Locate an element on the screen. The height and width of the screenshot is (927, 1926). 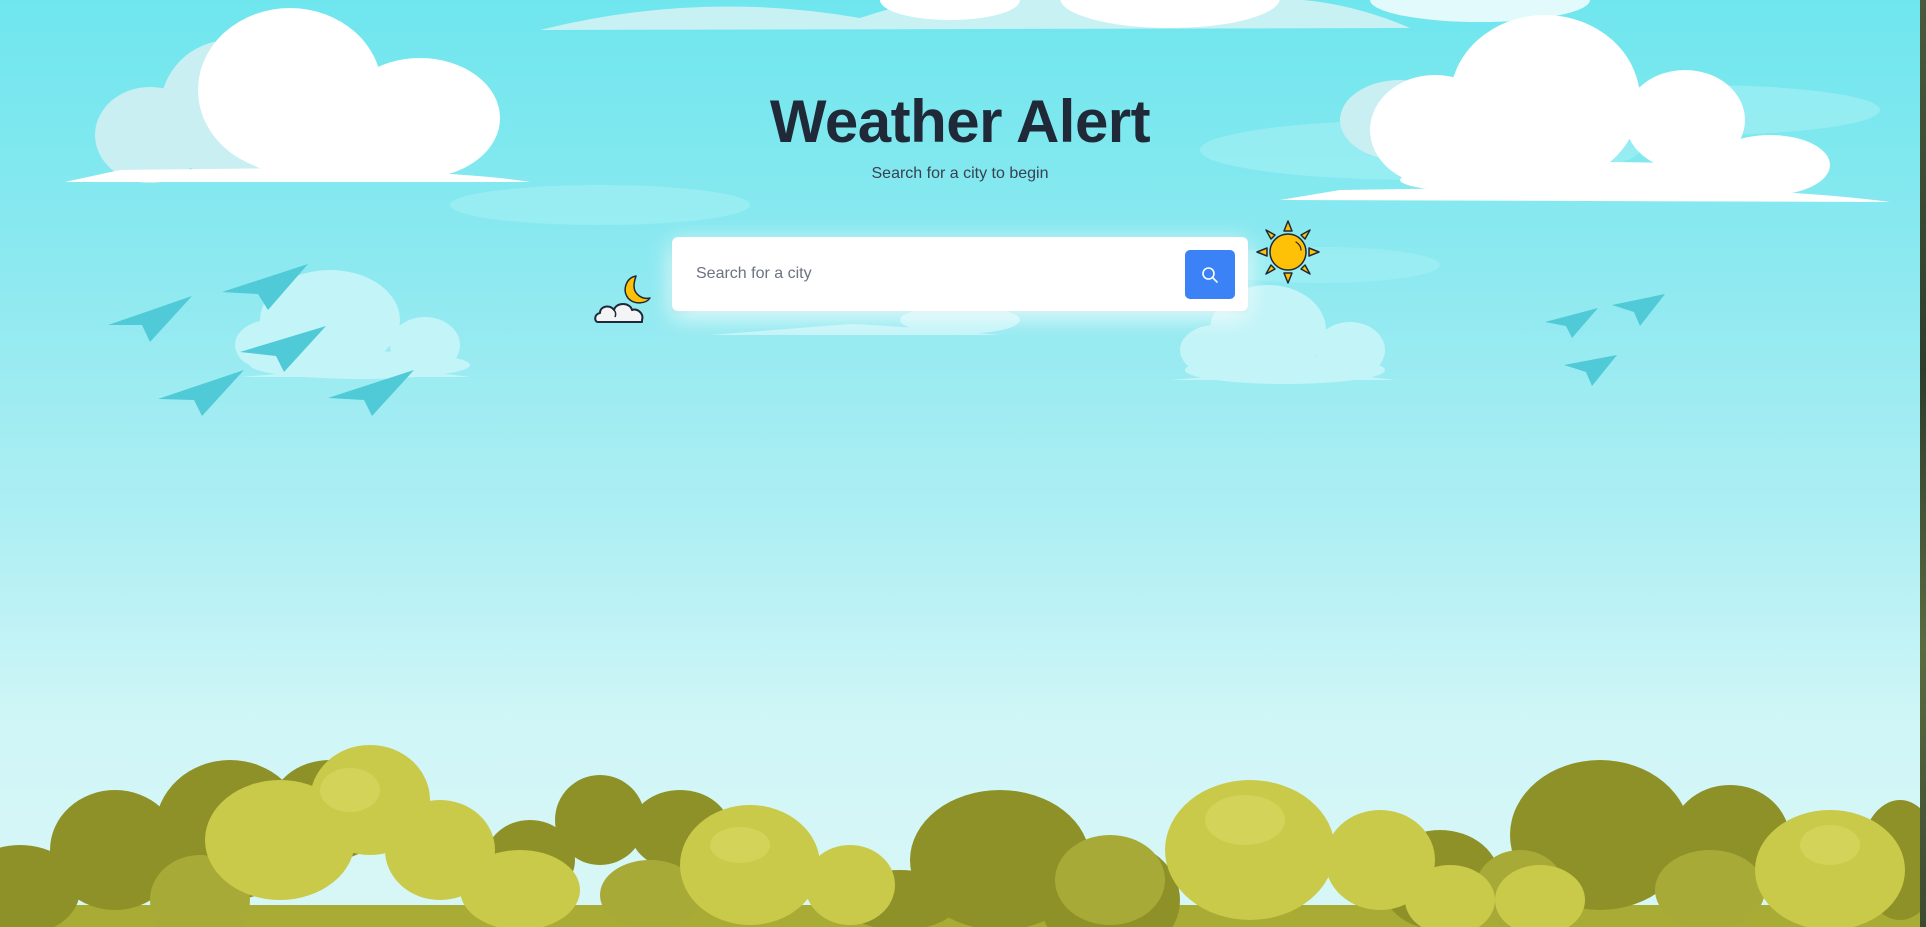
search-icon is located at coordinates (1210, 274).